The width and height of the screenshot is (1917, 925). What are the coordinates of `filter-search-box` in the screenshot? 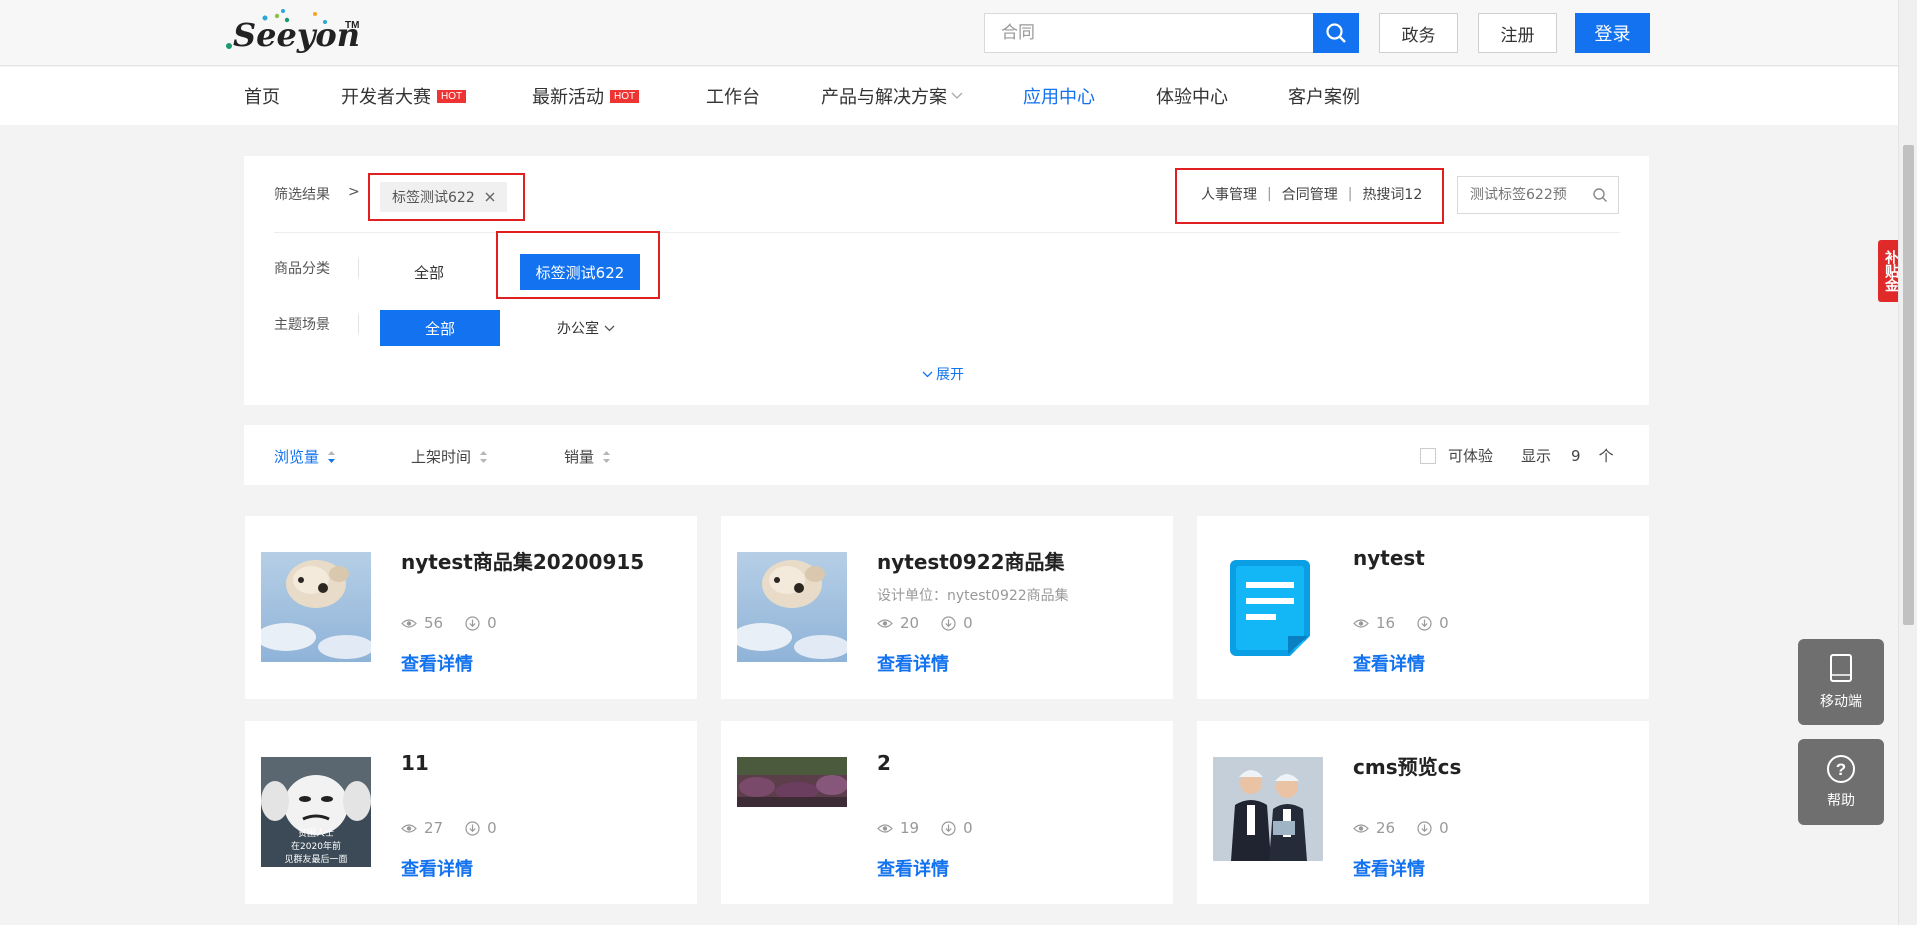 It's located at (1538, 195).